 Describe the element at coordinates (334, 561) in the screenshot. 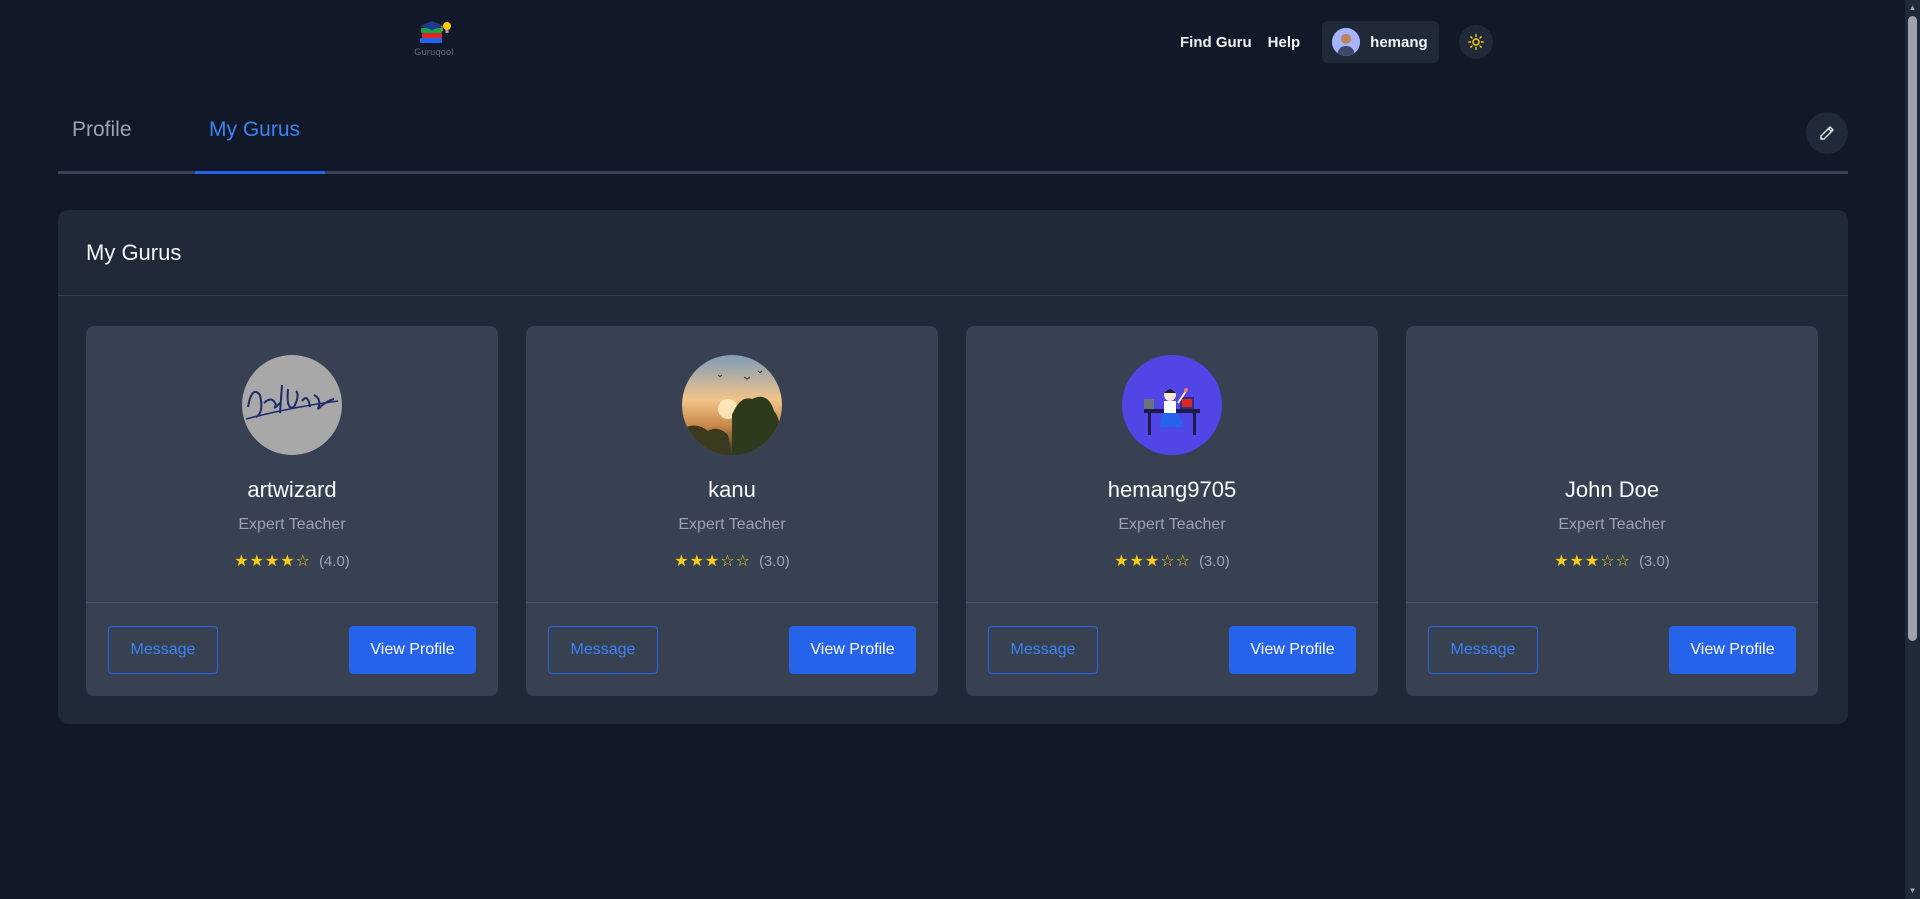

I see `rating-value: (4.0)` at that location.